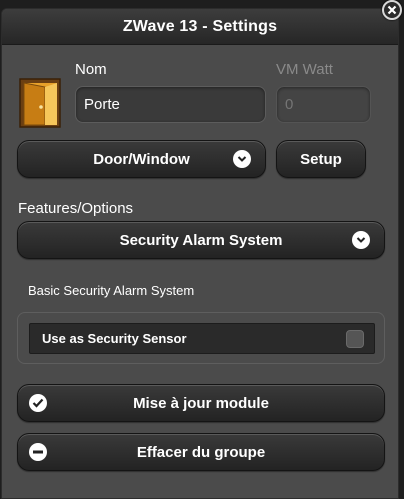 The height and width of the screenshot is (499, 404). I want to click on close-button, so click(392, 10).